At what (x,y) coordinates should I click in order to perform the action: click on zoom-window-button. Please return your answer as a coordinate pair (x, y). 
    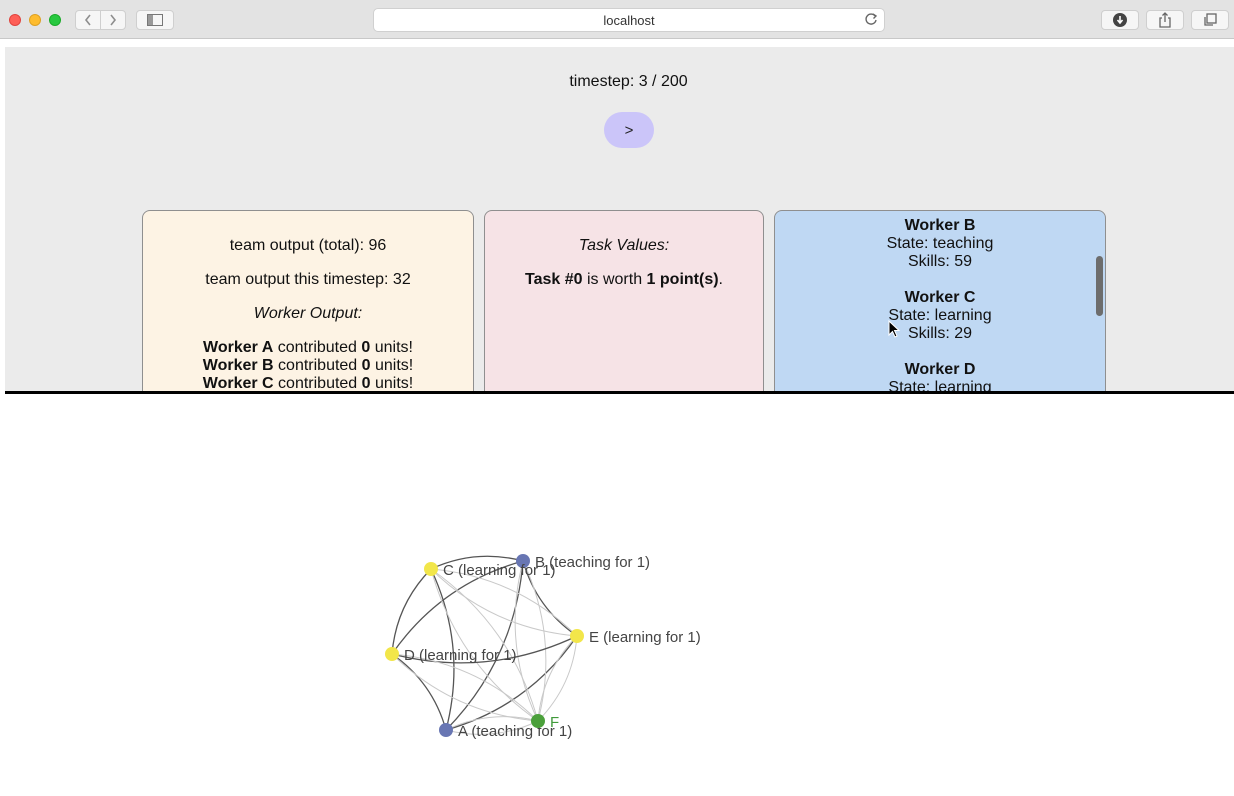
    Looking at the image, I should click on (55, 20).